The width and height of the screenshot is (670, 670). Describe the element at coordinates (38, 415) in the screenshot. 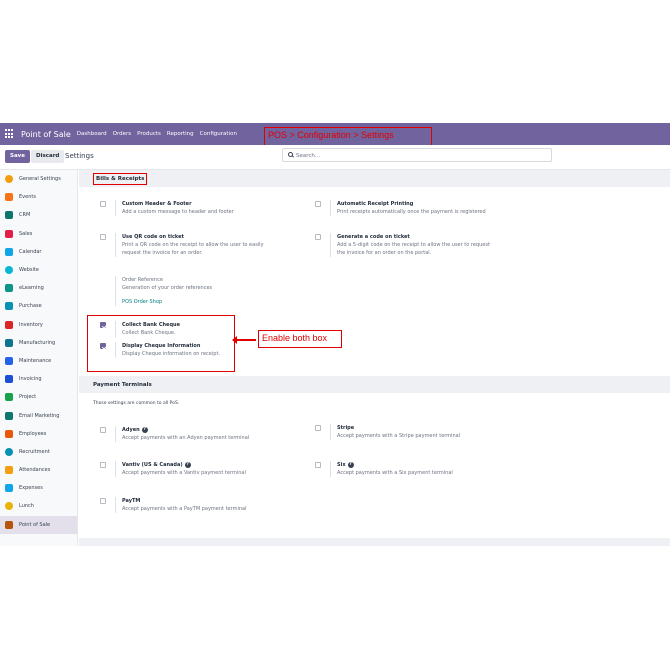

I see `sidebar-item-email-marketing: Email Marketing` at that location.